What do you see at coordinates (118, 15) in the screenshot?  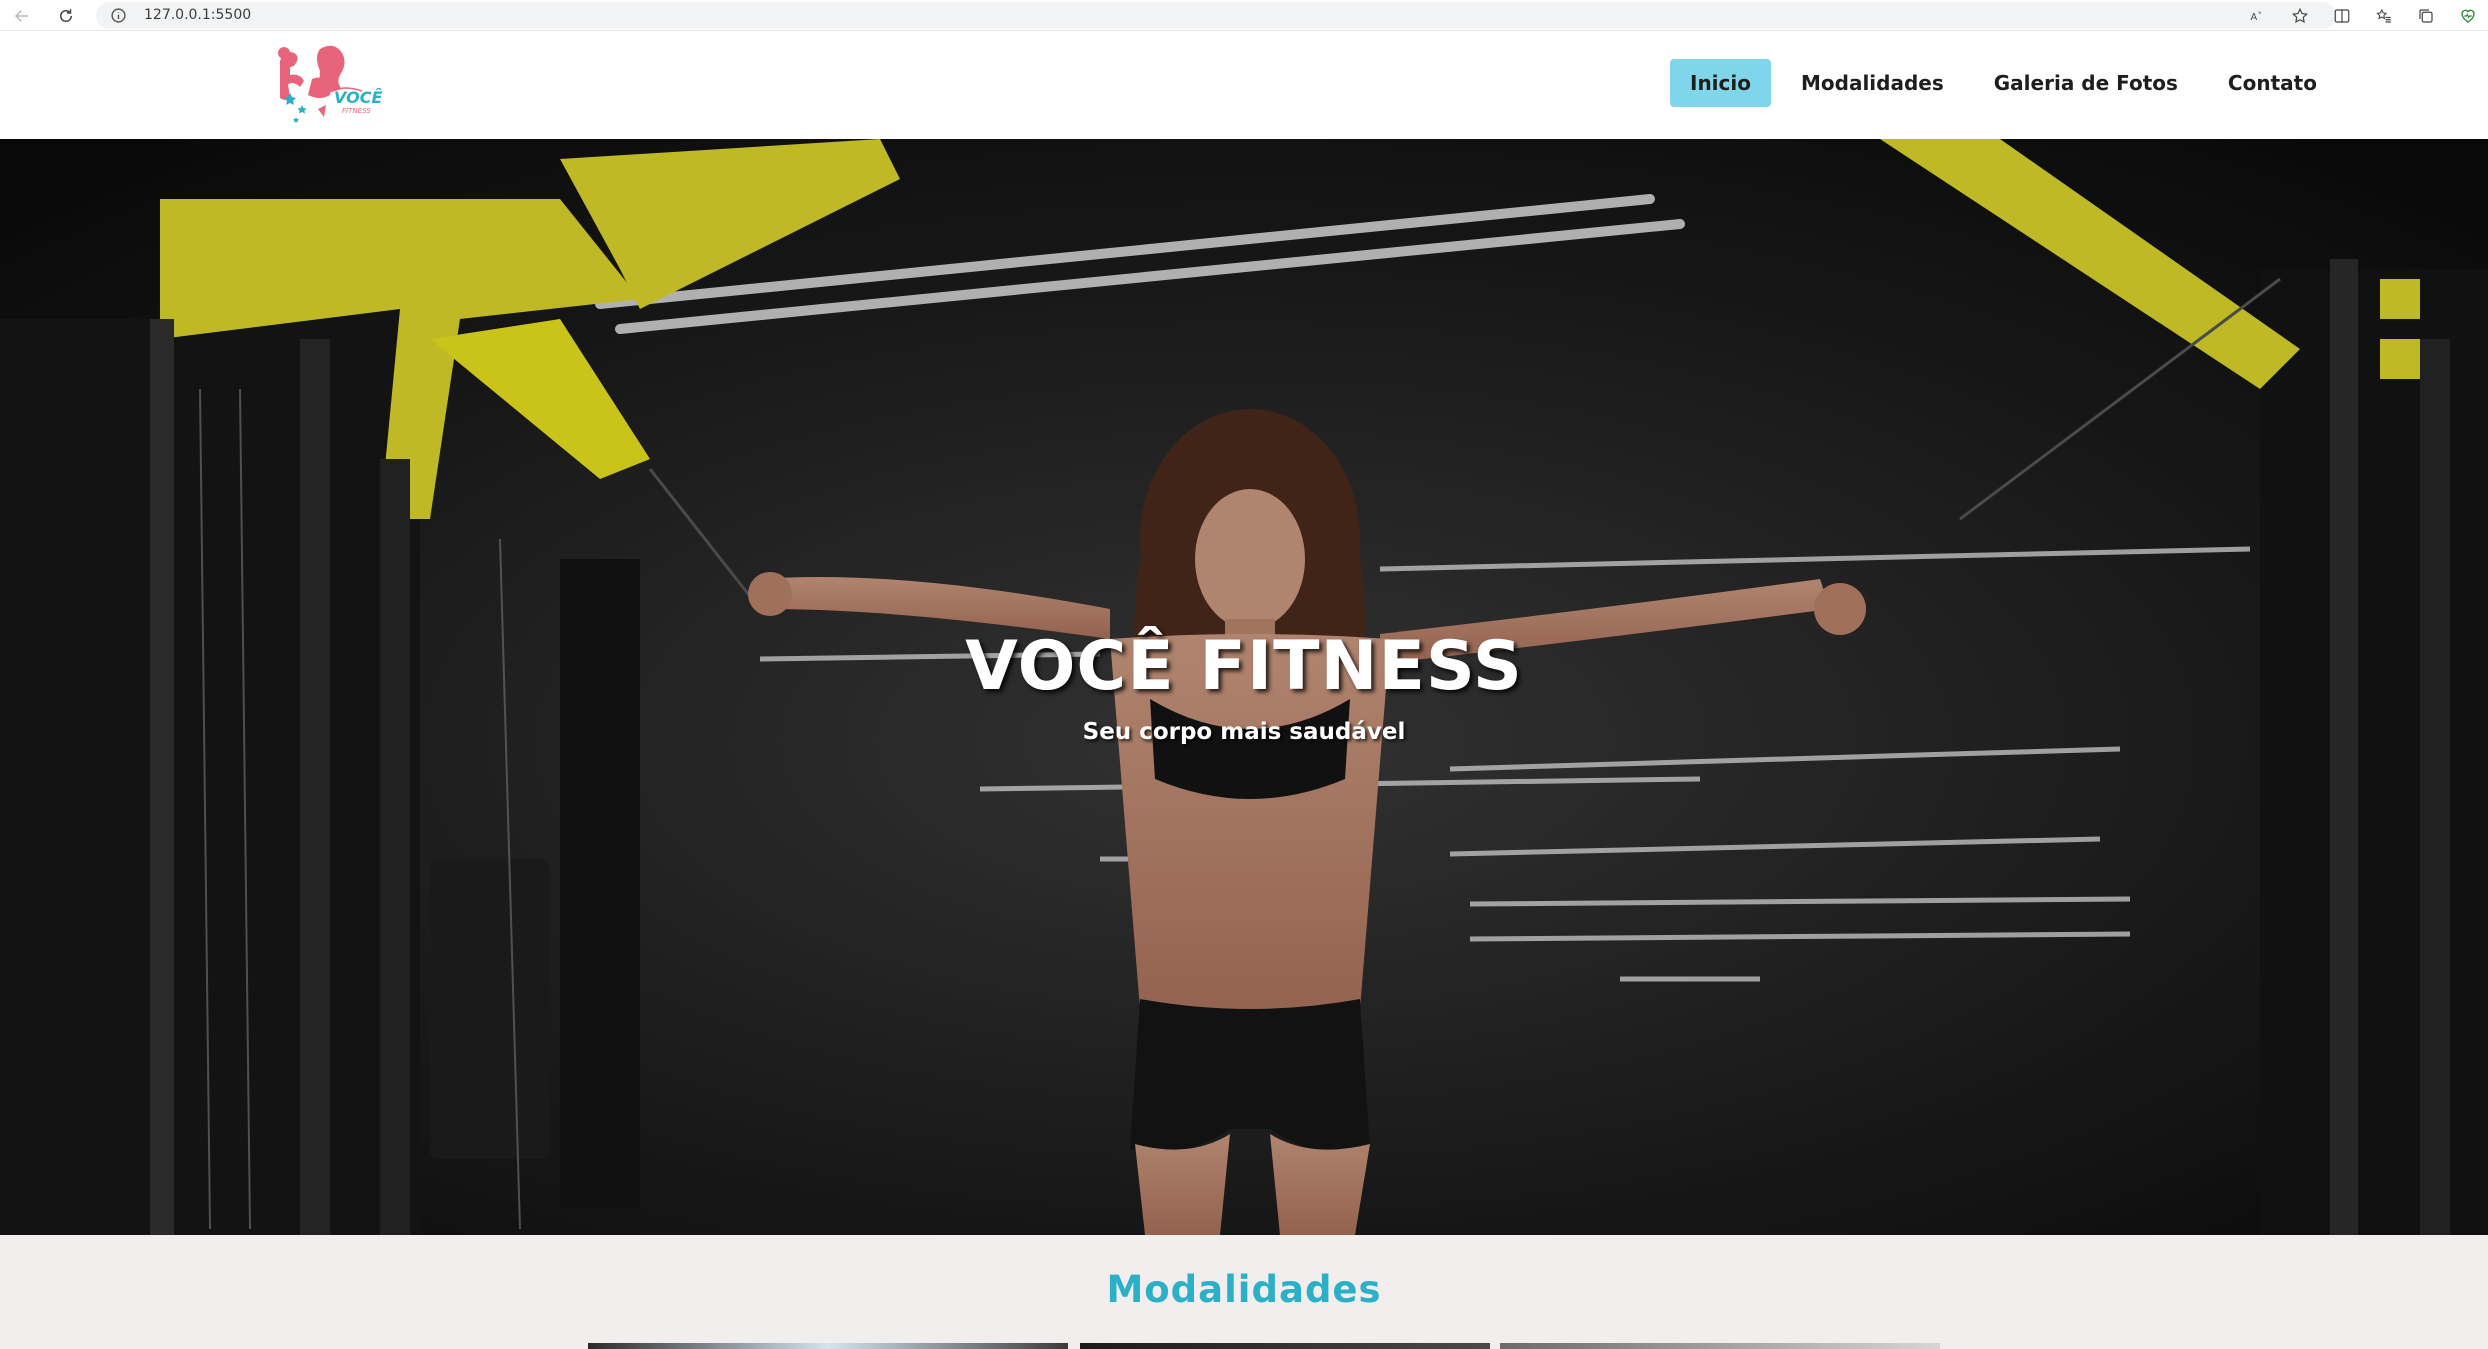 I see `info-icon` at bounding box center [118, 15].